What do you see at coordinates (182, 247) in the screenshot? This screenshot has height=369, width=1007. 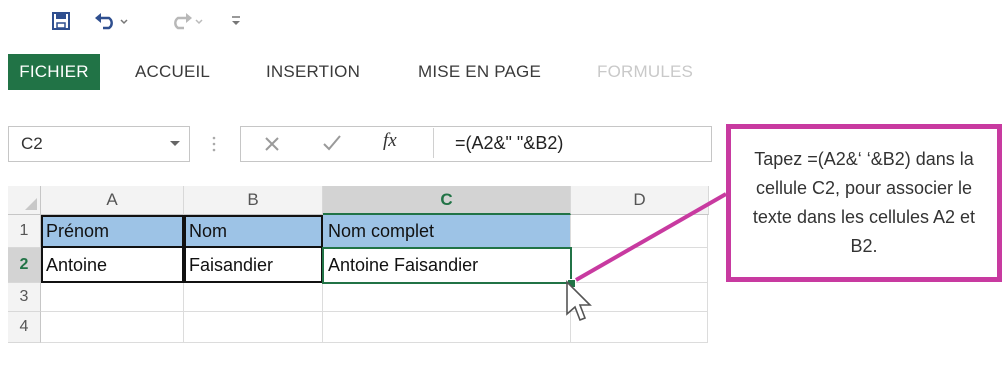 I see `range-border-row1` at bounding box center [182, 247].